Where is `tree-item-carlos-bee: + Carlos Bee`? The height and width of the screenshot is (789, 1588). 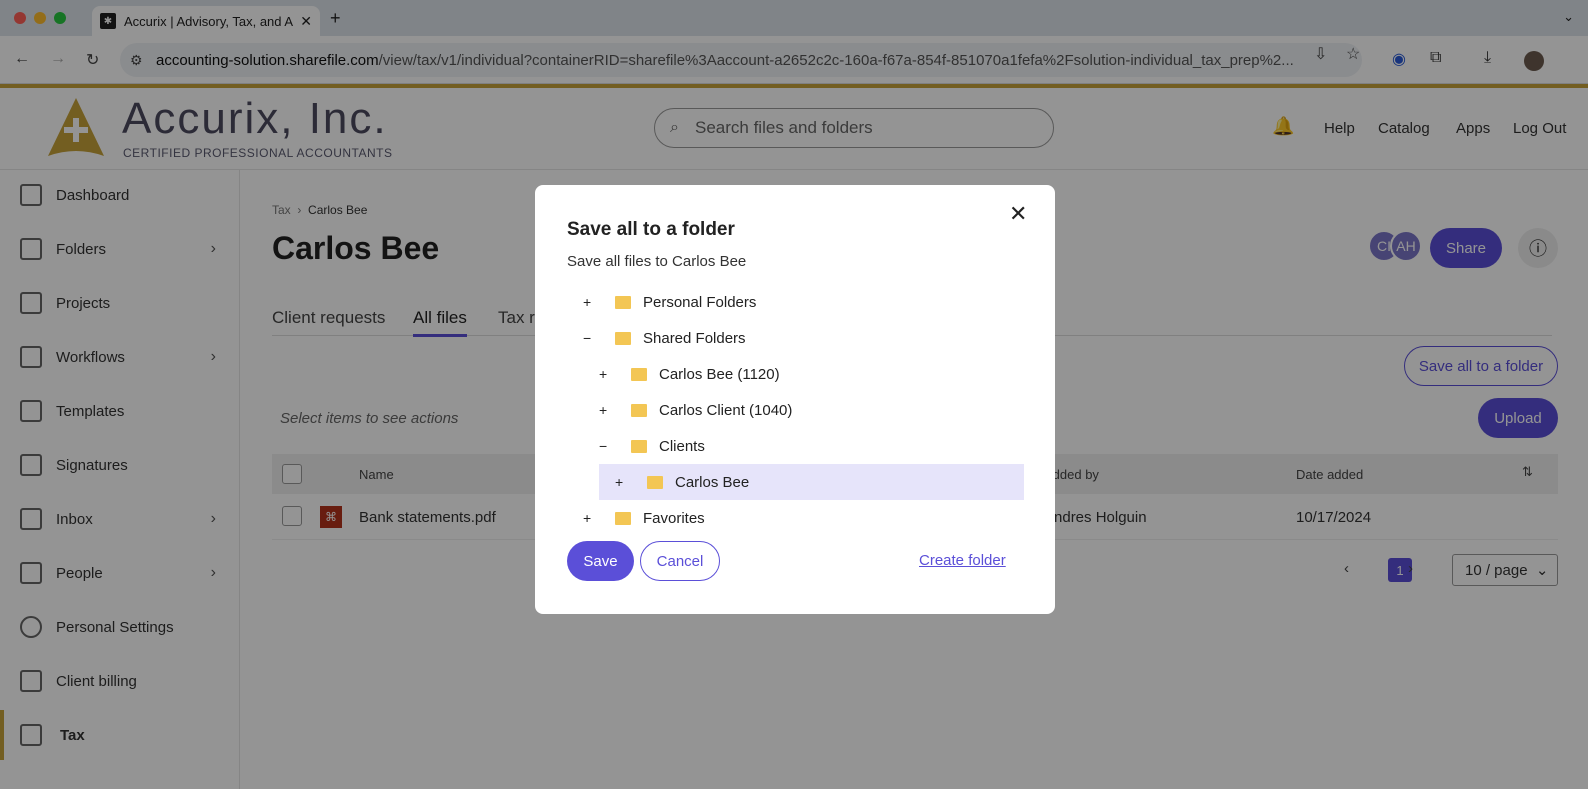 tree-item-carlos-bee: + Carlos Bee is located at coordinates (811, 482).